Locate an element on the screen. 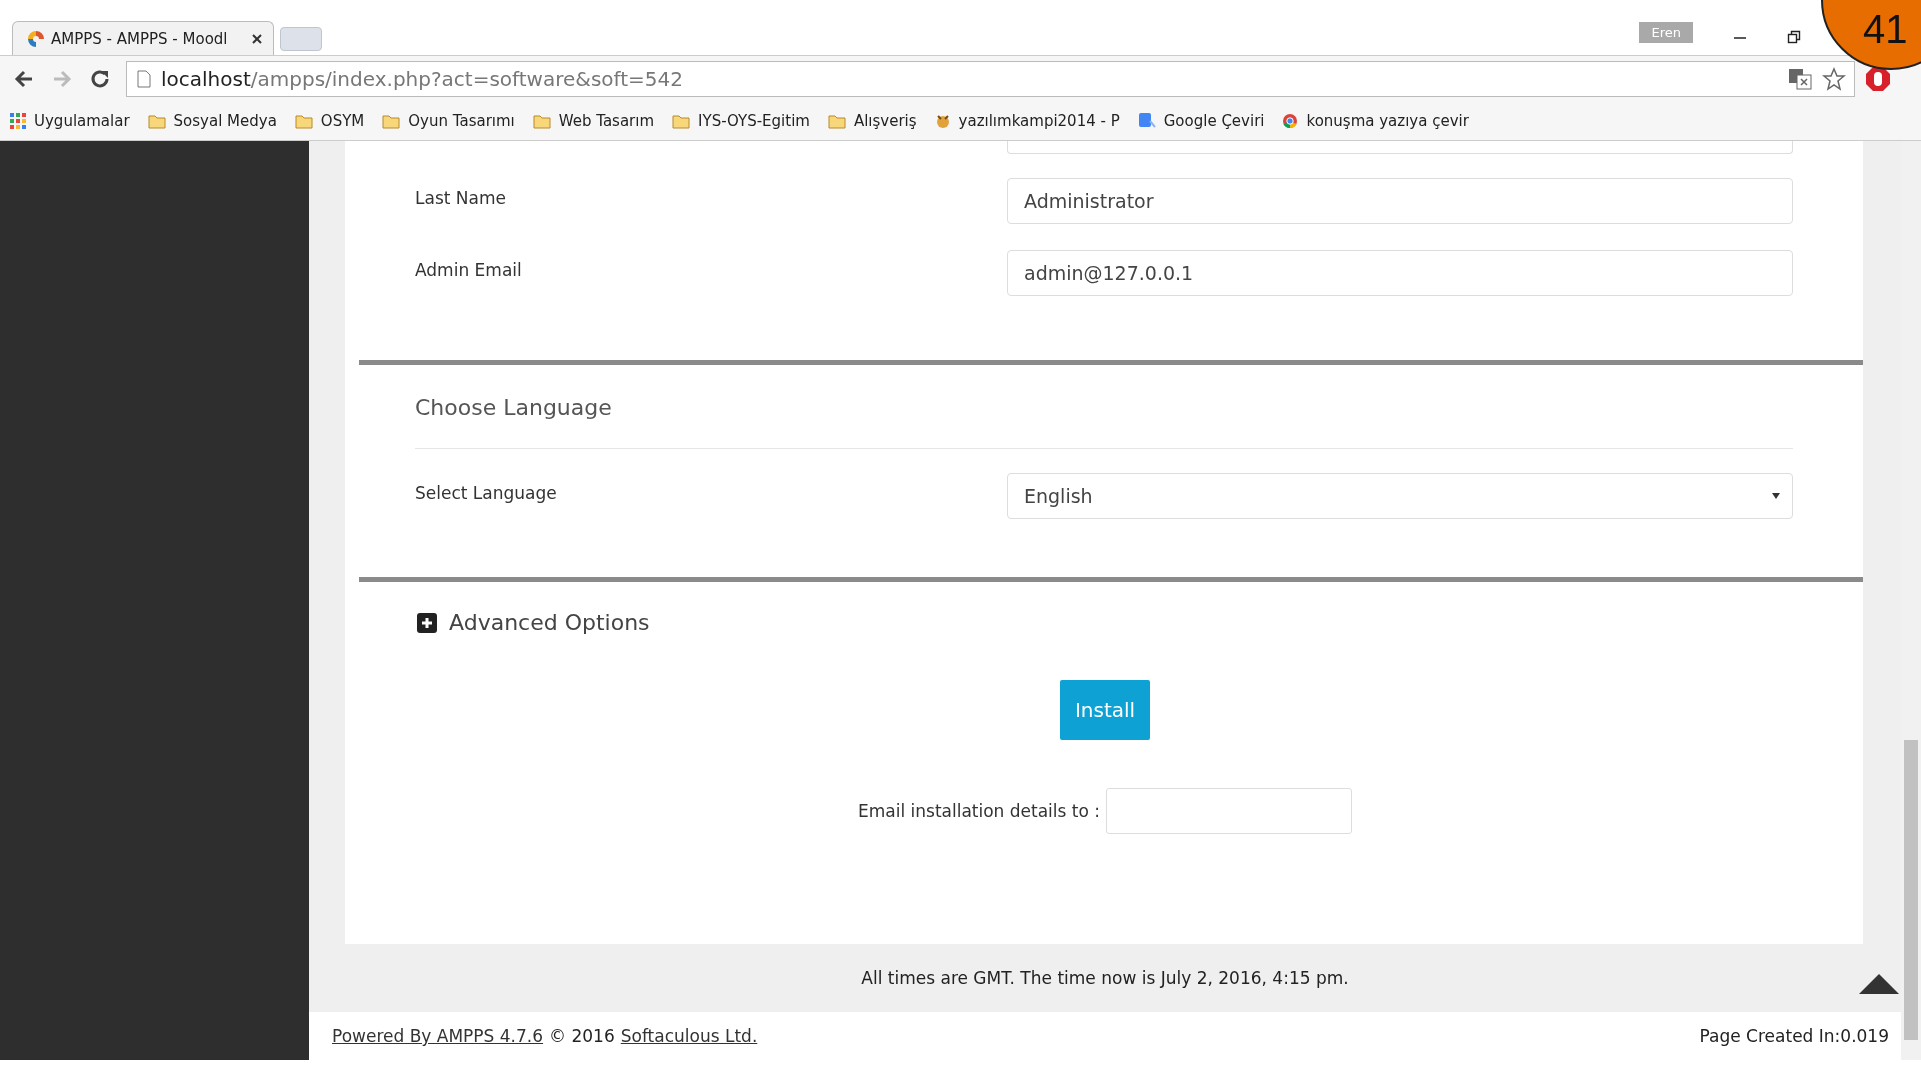  field-label: Email installation details to : is located at coordinates (979, 811).